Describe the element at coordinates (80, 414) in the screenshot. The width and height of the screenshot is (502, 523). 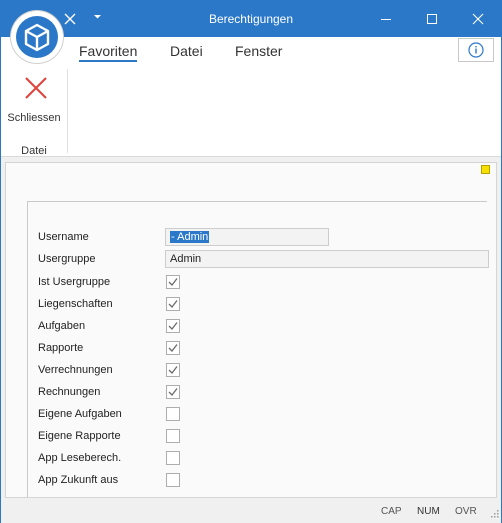
I see `checkbox-label-eigene-aufgaben: Eigene Aufgaben` at that location.